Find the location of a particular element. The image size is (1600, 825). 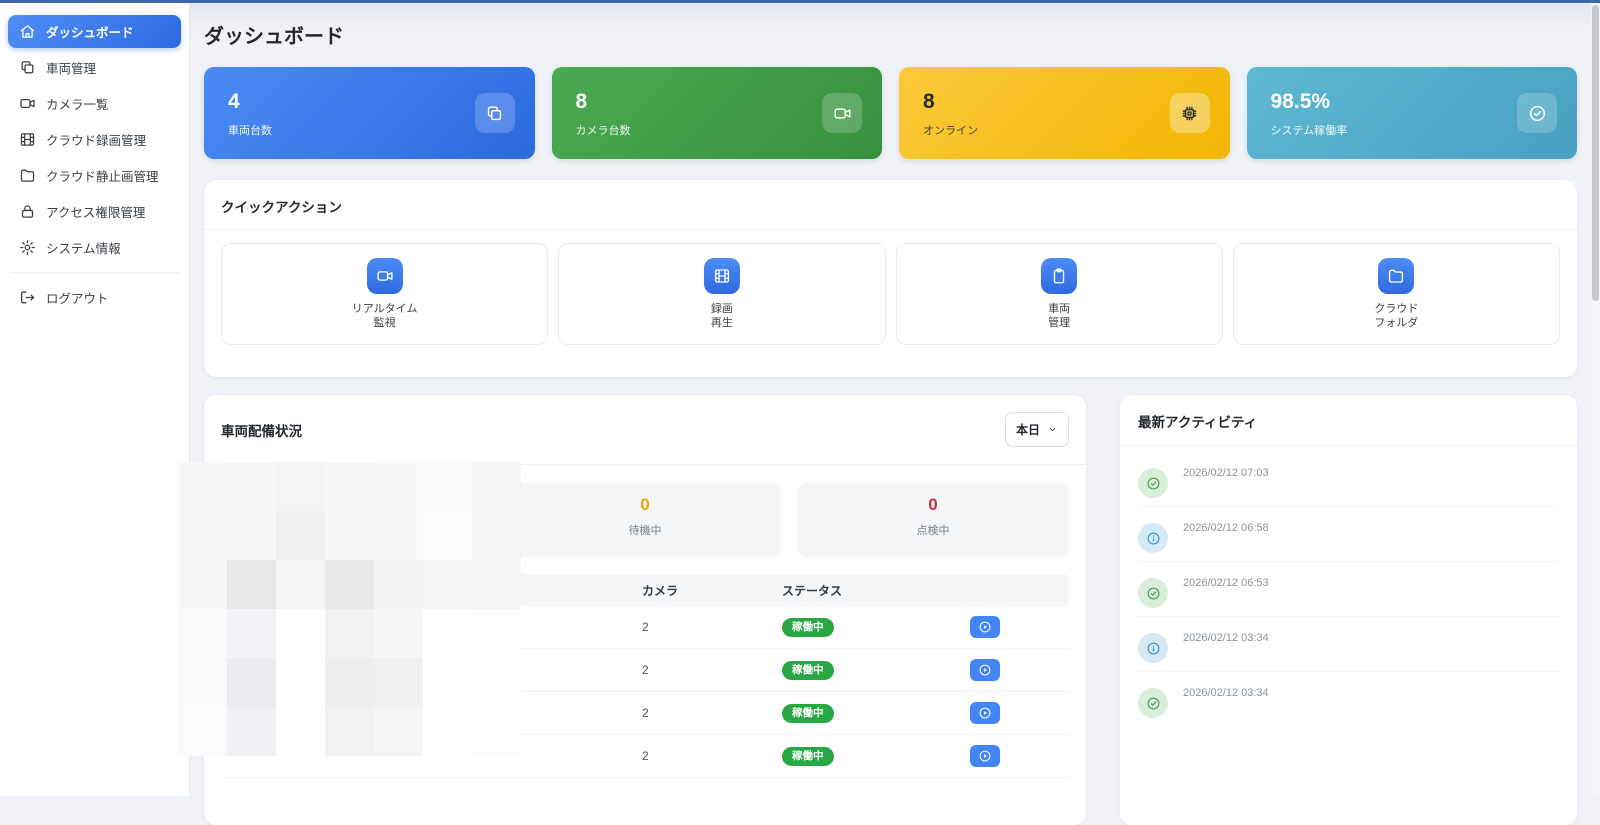

quick-actions-grid: リアルタイム 監視 録画 再生 車両 管理 クラウド フォルダ is located at coordinates (890, 294).